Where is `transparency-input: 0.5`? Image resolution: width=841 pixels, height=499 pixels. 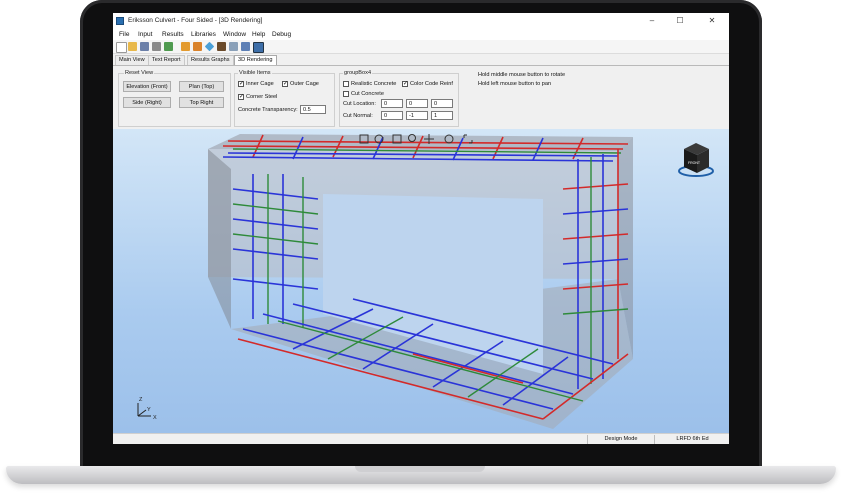
transparency-input: 0.5 is located at coordinates (313, 109).